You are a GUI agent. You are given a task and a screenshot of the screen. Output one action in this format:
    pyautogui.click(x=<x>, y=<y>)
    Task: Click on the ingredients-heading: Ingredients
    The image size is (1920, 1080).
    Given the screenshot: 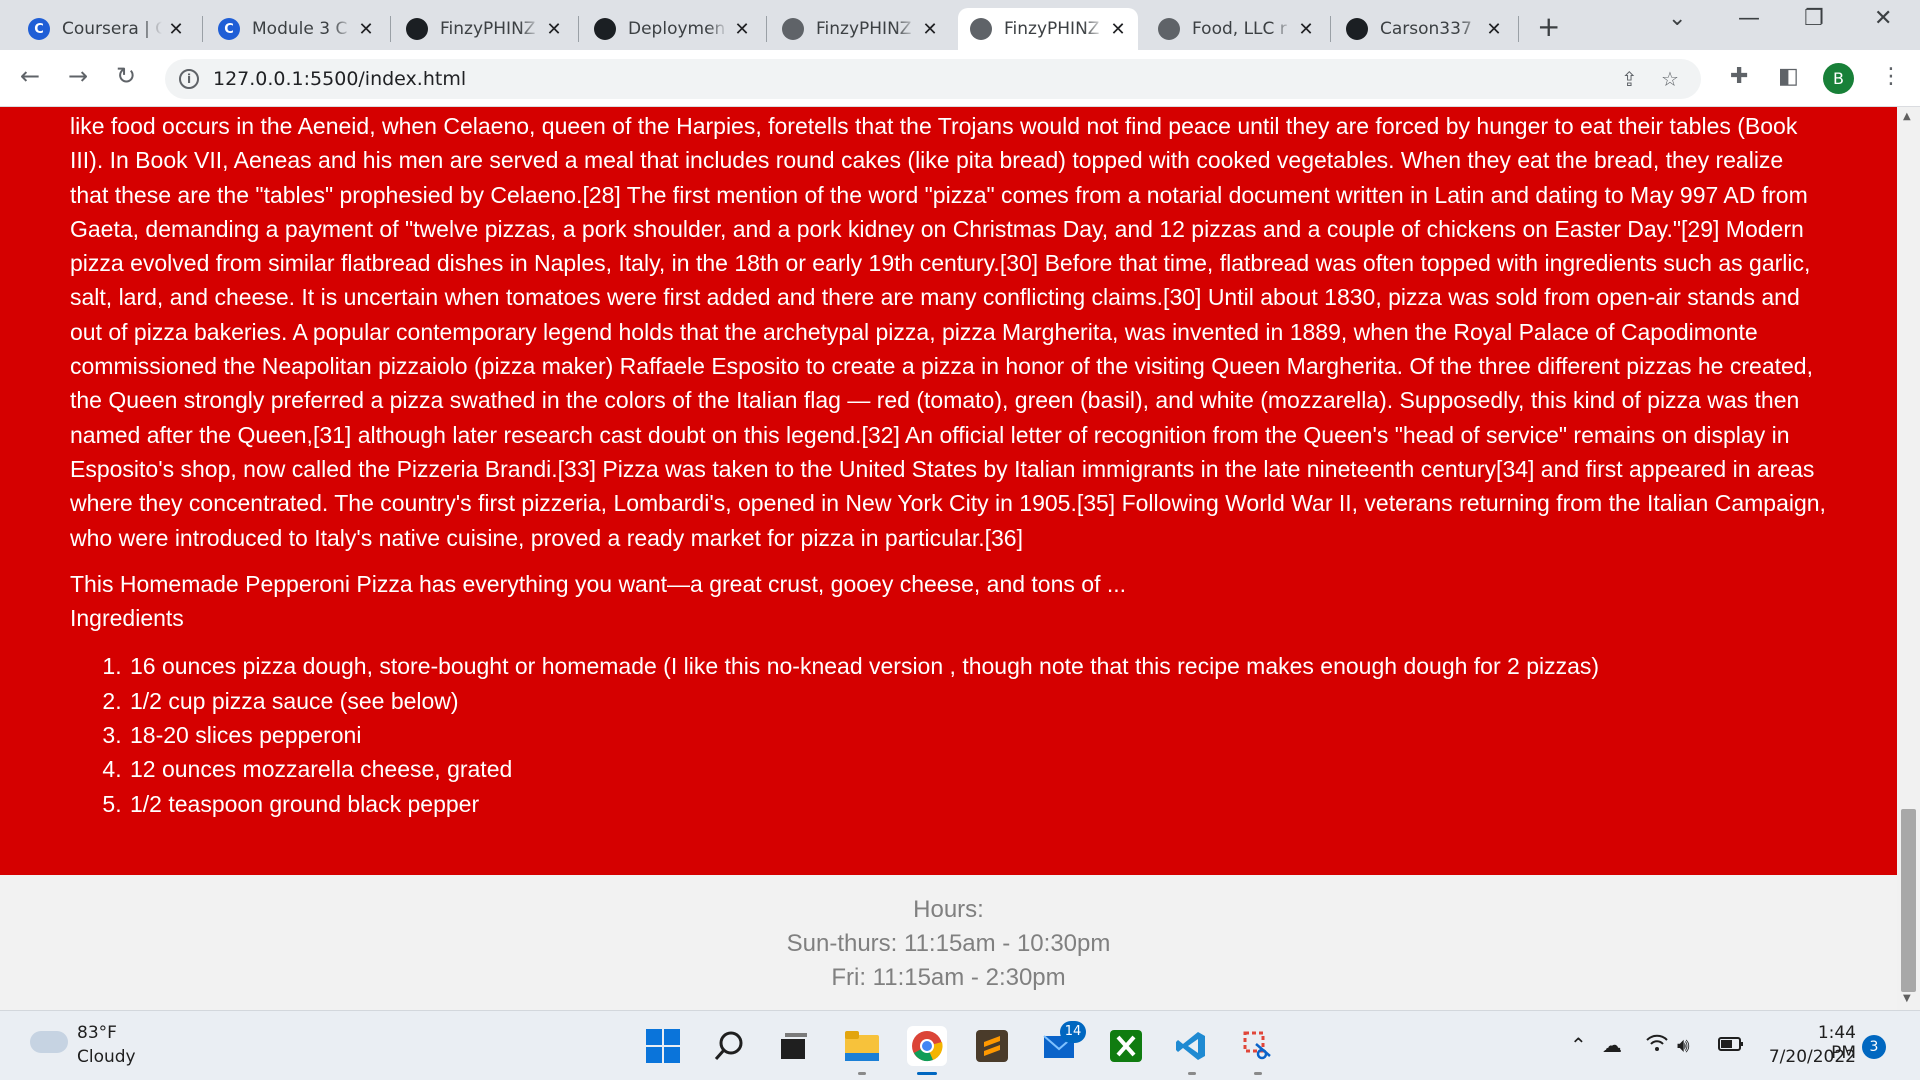 What is the action you would take?
    pyautogui.click(x=127, y=618)
    